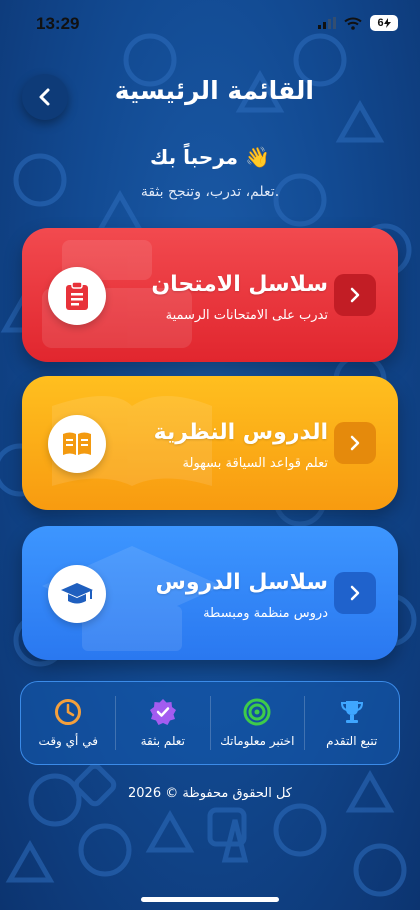  What do you see at coordinates (210, 192) in the screenshot?
I see `welcome-subtitle: تعلم، تدرب، وتنجح بثقة.` at bounding box center [210, 192].